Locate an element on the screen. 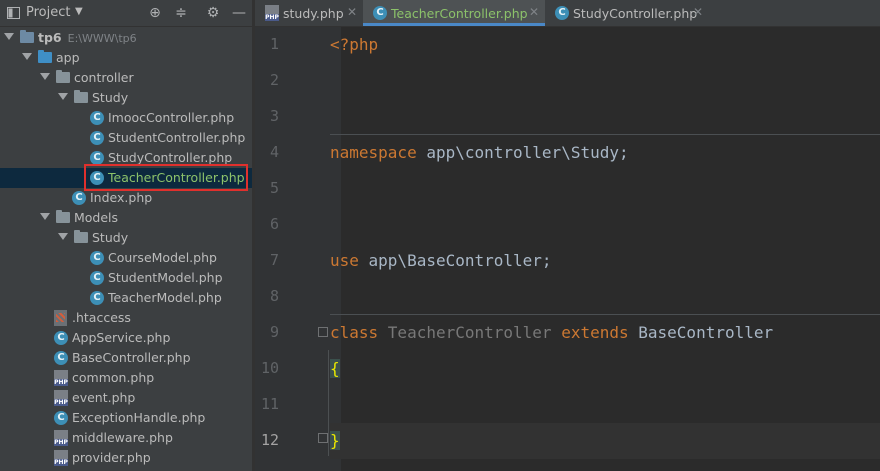  tree-item: provider.php is located at coordinates (126, 458).